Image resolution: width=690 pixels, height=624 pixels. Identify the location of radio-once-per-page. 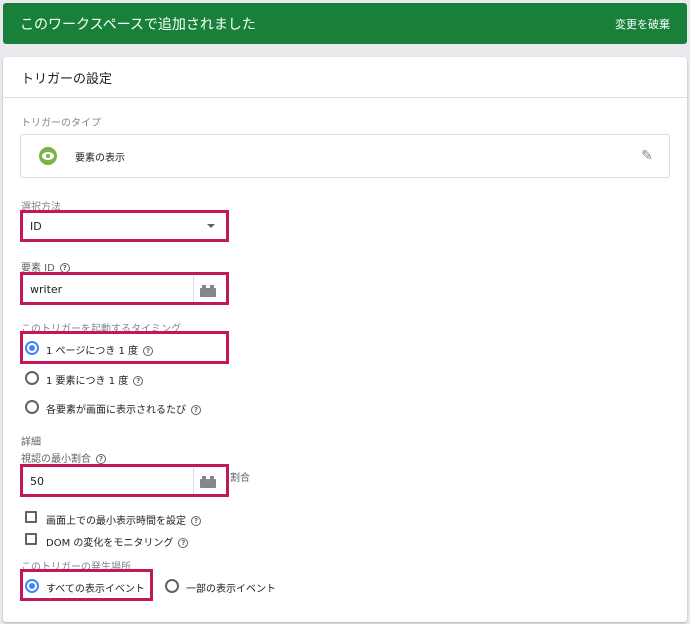
(32, 348).